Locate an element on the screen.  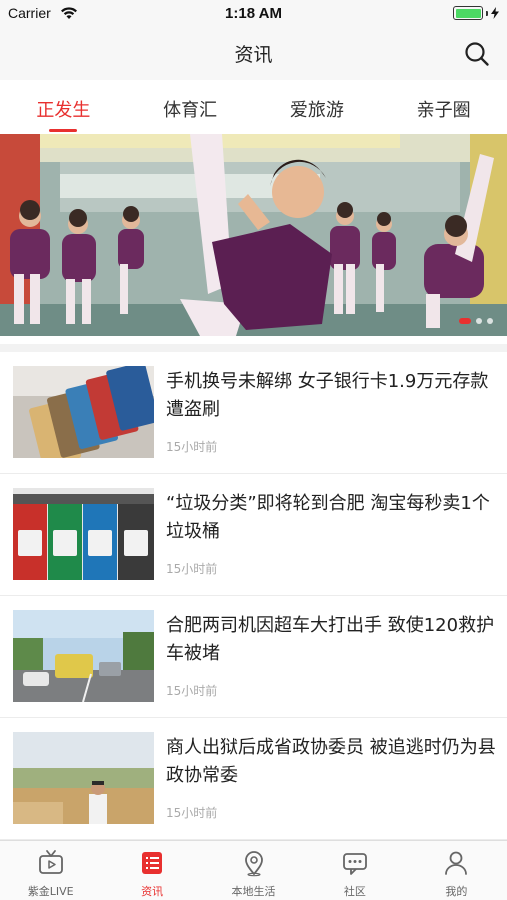
news-item: 手机换号未解绑 女子银行卡1.9万元存款遭盗刷 15小时前 is located at coordinates (253, 413).